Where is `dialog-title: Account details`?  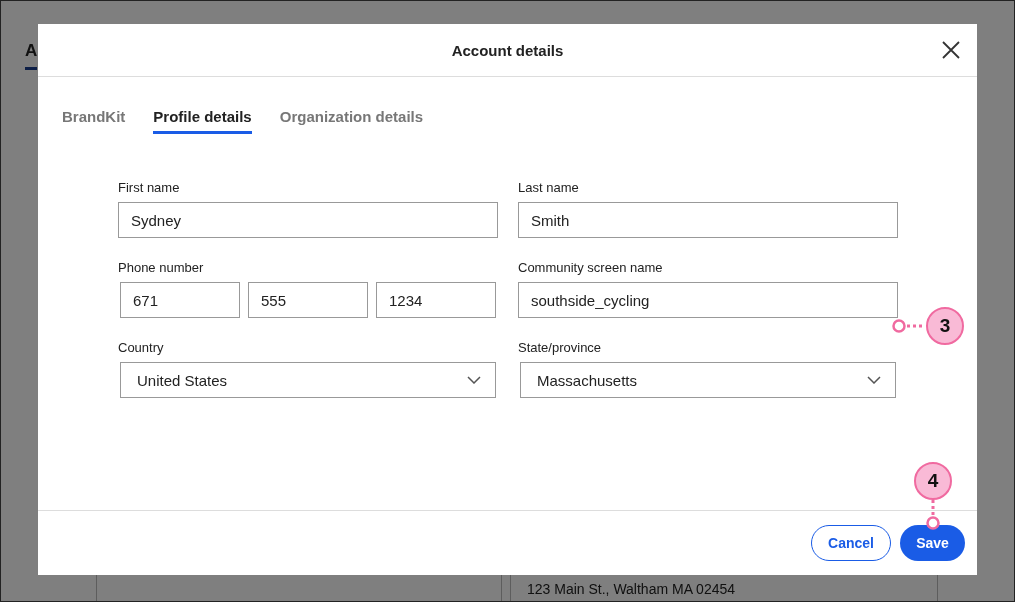 dialog-title: Account details is located at coordinates (507, 50).